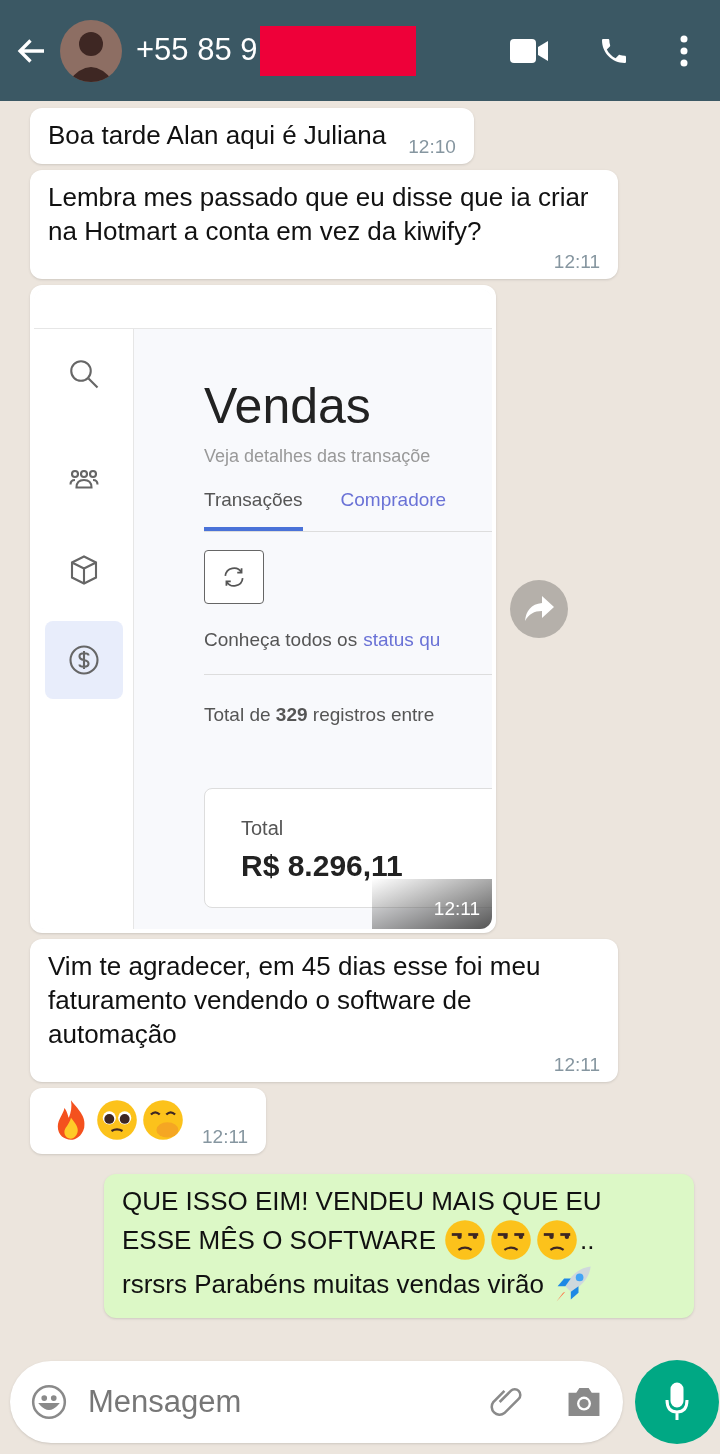 Image resolution: width=720 pixels, height=1454 pixels. What do you see at coordinates (279, 1240) in the screenshot?
I see `message-text: ESSE MÊS O SOFTWARE` at bounding box center [279, 1240].